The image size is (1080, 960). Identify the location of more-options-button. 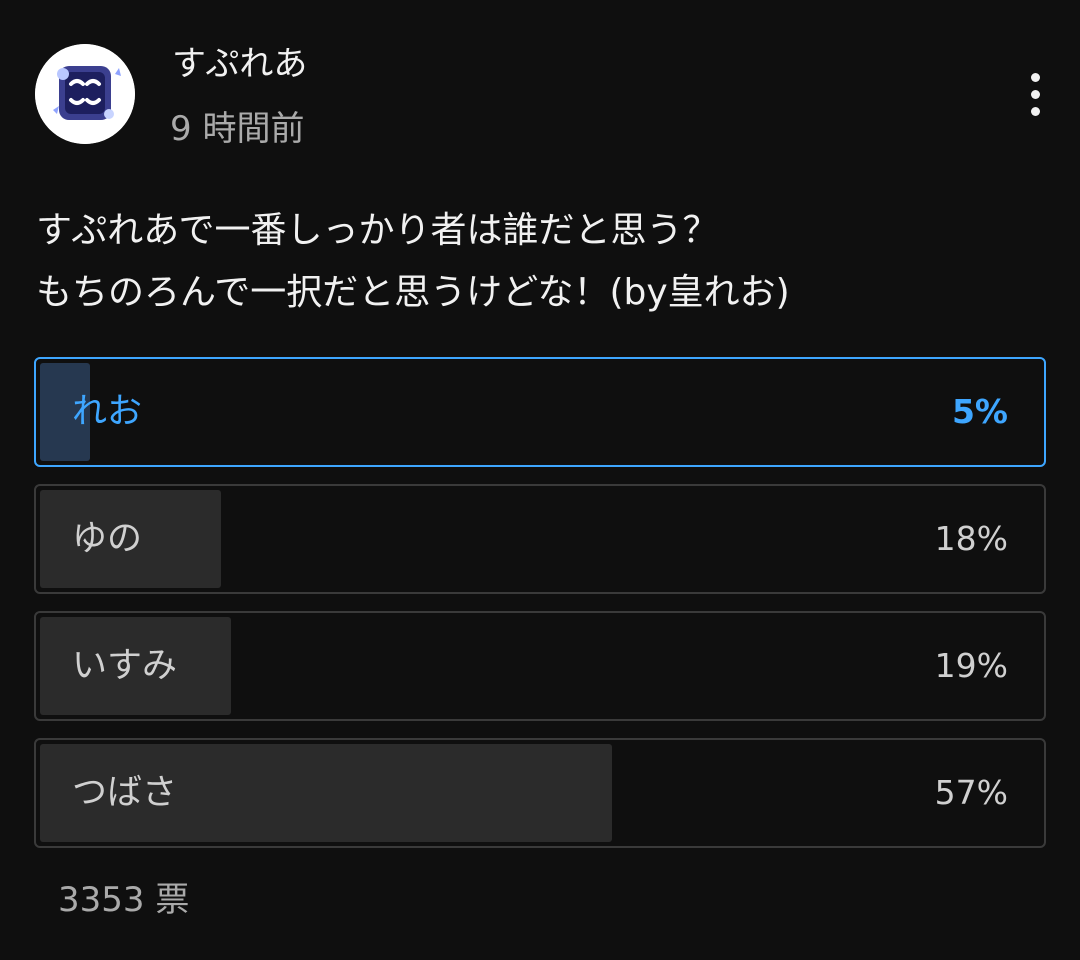
(1035, 94).